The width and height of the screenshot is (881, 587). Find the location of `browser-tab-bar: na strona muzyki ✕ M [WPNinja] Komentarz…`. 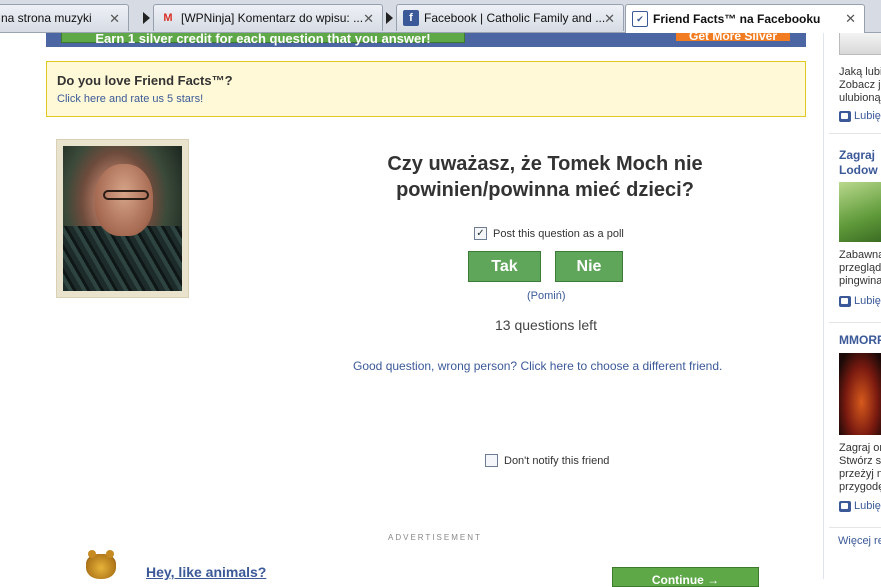

browser-tab-bar: na strona muzyki ✕ M [WPNinja] Komentarz… is located at coordinates (440, 16).